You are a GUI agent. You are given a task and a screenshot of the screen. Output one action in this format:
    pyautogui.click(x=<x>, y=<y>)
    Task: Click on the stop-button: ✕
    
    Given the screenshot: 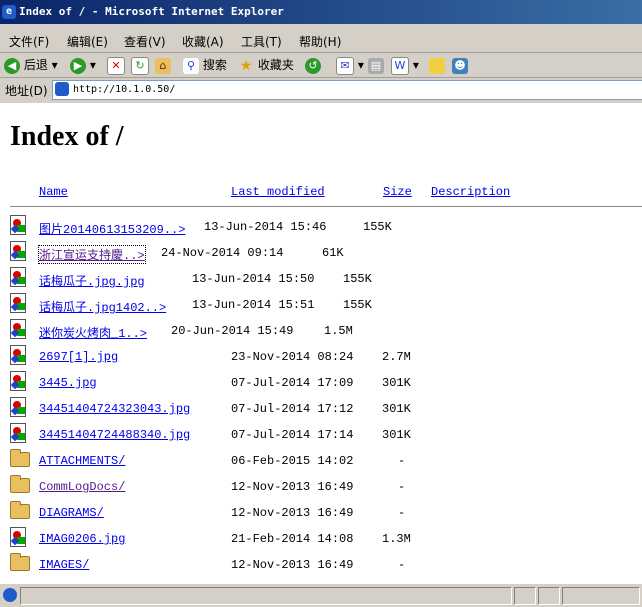 What is the action you would take?
    pyautogui.click(x=116, y=65)
    